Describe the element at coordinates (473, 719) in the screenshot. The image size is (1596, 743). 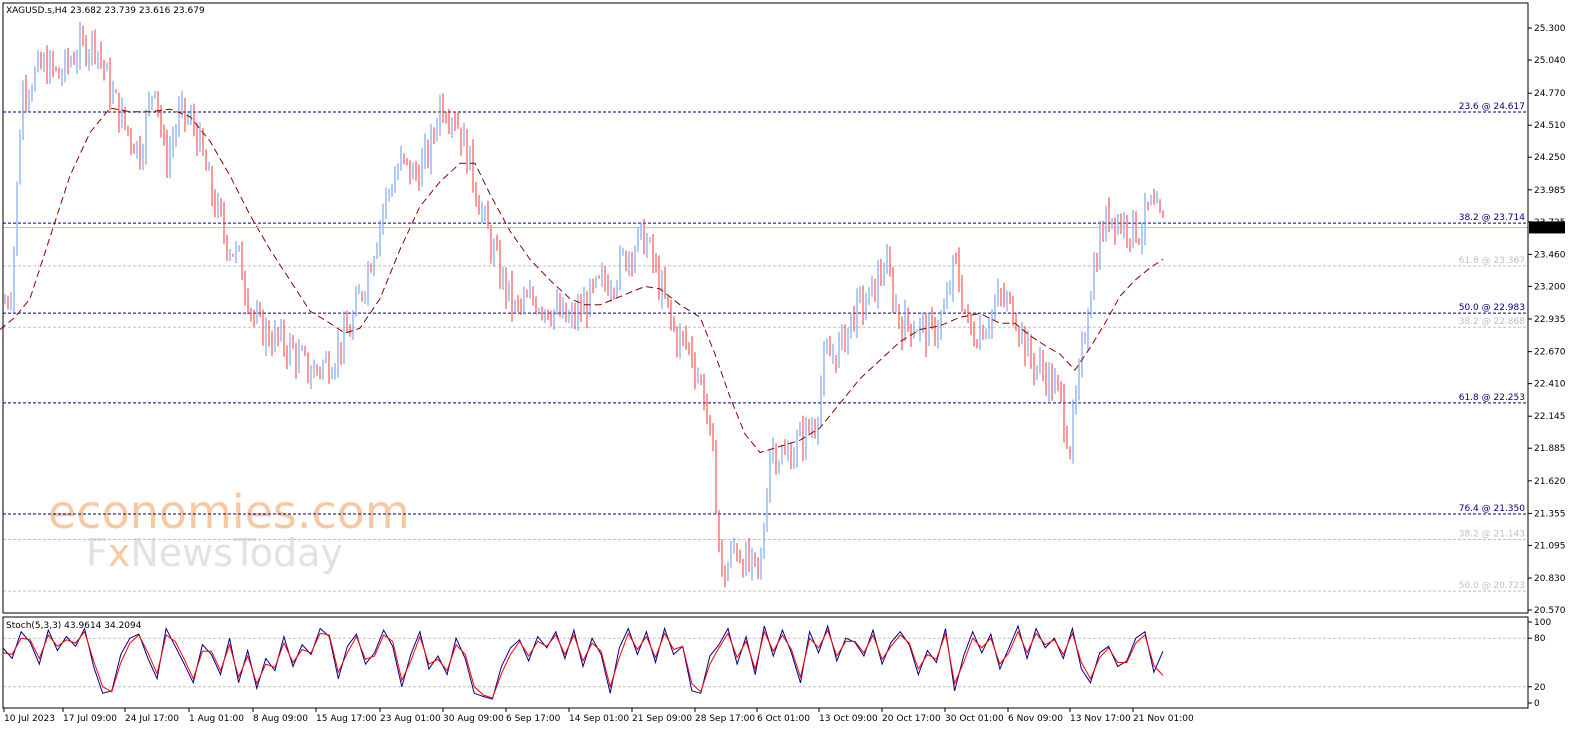
I see `time-tick-label: 30 Aug 09:00` at that location.